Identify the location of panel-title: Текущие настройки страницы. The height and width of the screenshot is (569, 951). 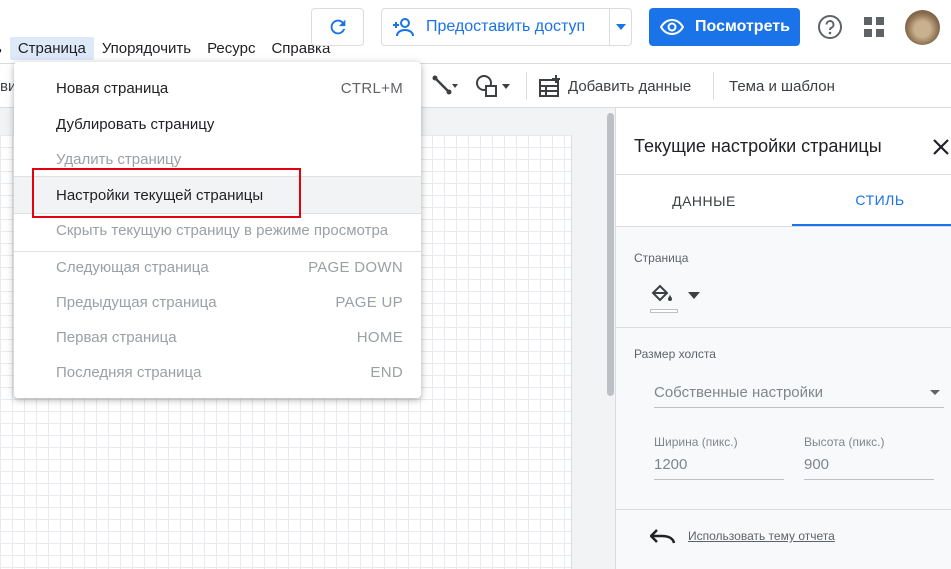
(758, 146).